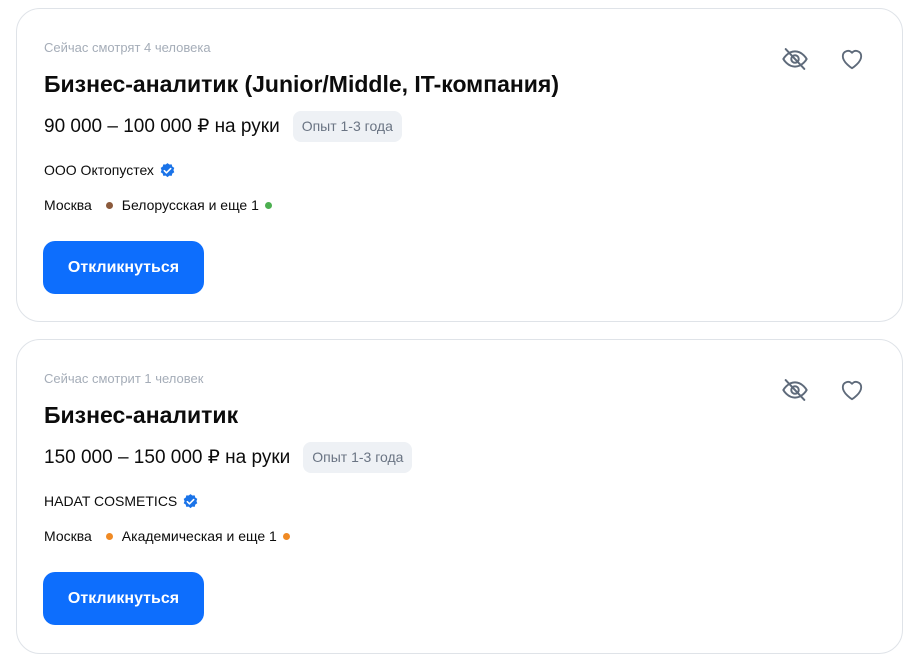 The height and width of the screenshot is (663, 918). Describe the element at coordinates (127, 47) in the screenshot. I see `watchers-count: Сейчас смотрят 4 человека` at that location.